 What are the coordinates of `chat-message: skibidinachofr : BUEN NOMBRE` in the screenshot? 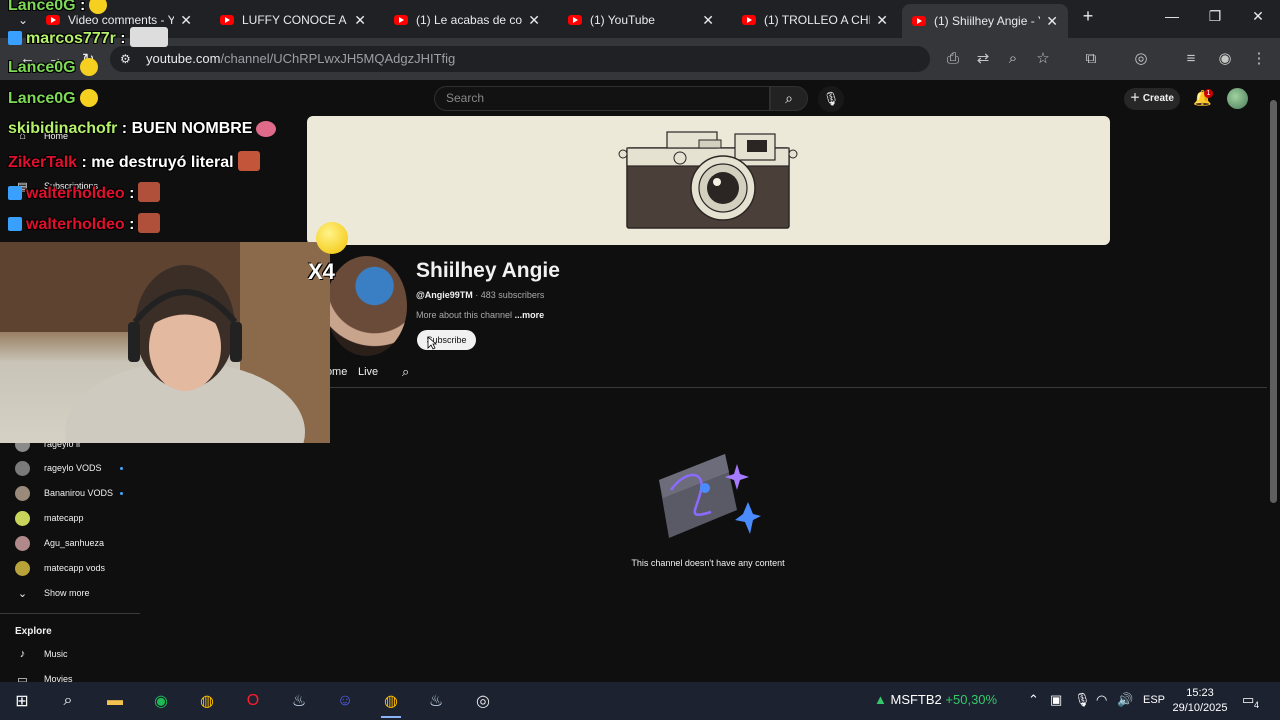 It's located at (142, 129).